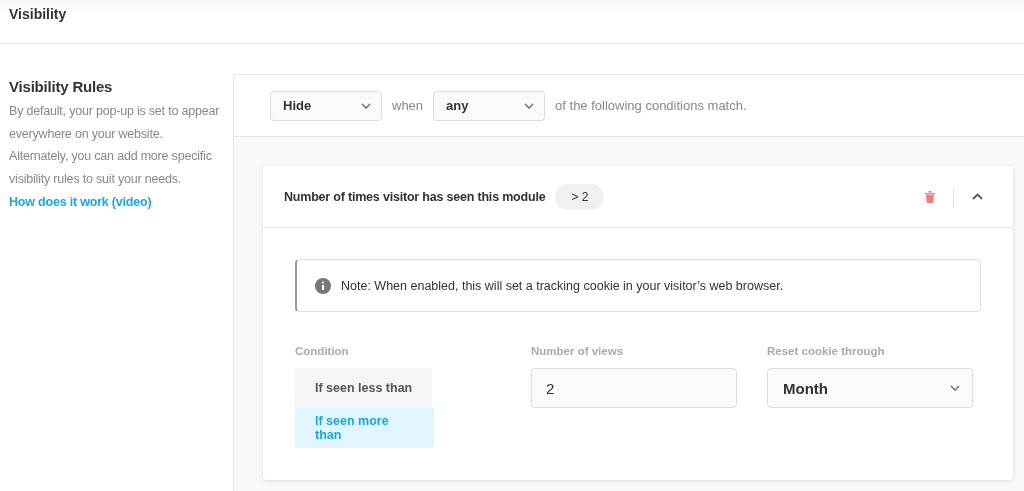  What do you see at coordinates (870, 388) in the screenshot?
I see `reset-select: Month` at bounding box center [870, 388].